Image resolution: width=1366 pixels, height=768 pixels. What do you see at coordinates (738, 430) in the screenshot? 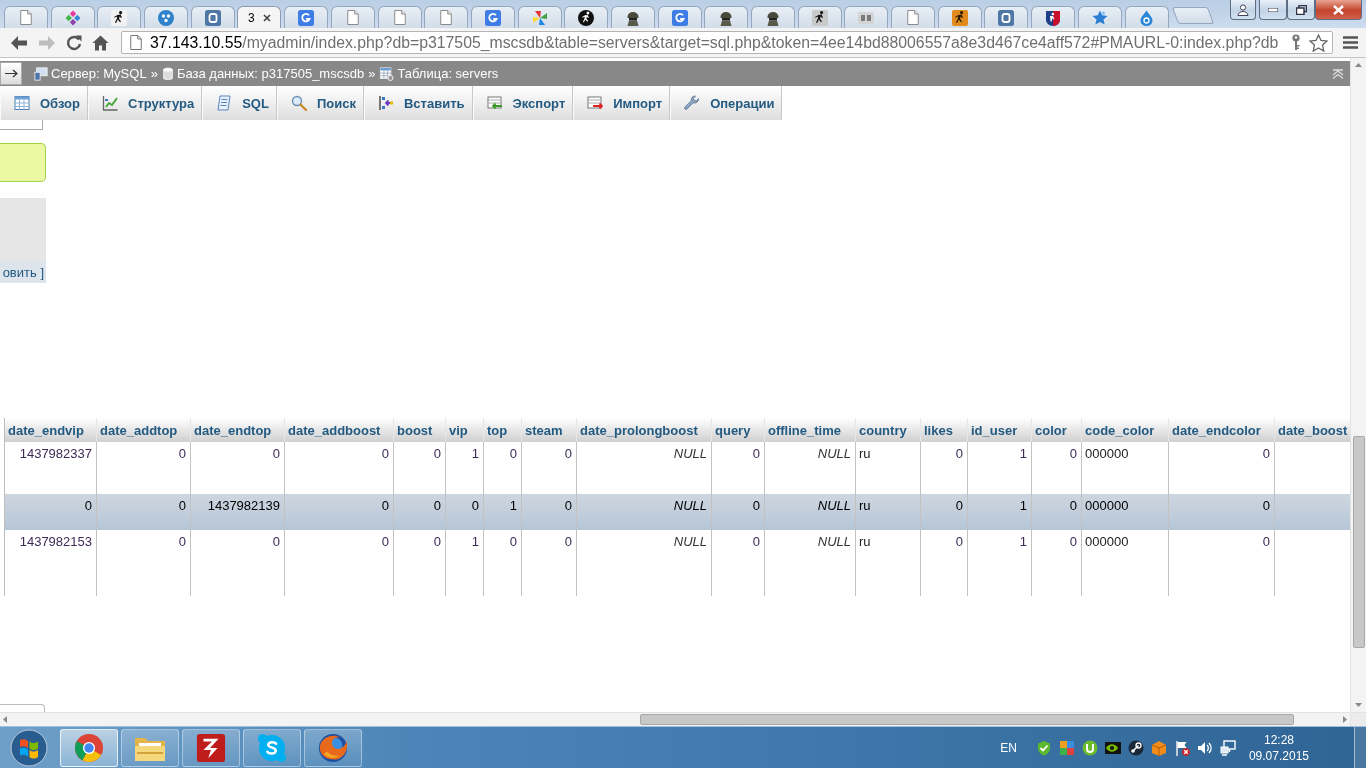
I see `column-header: query` at bounding box center [738, 430].